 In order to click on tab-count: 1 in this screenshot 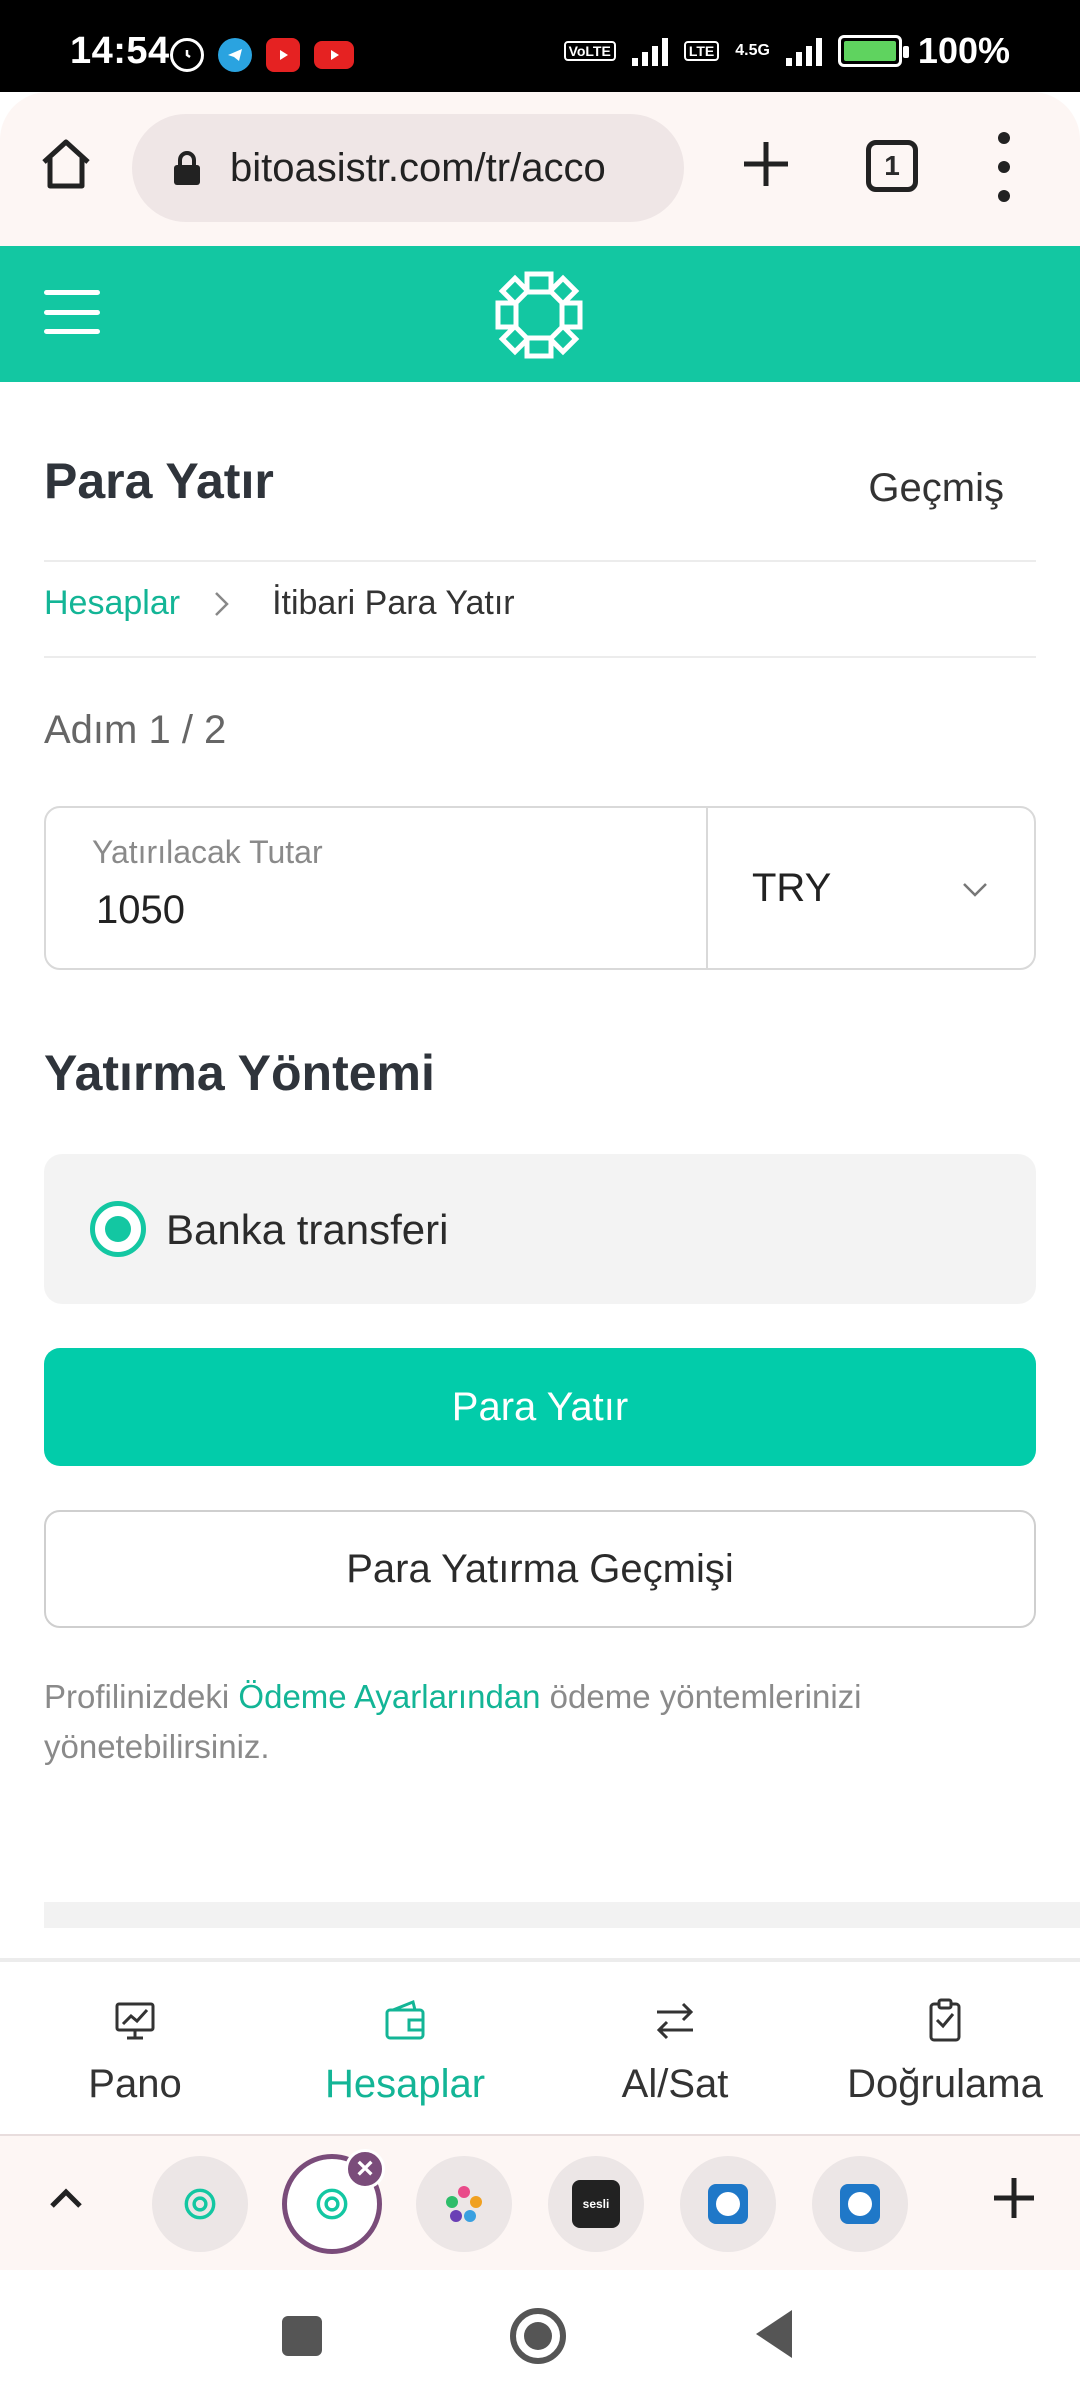, I will do `click(892, 165)`.